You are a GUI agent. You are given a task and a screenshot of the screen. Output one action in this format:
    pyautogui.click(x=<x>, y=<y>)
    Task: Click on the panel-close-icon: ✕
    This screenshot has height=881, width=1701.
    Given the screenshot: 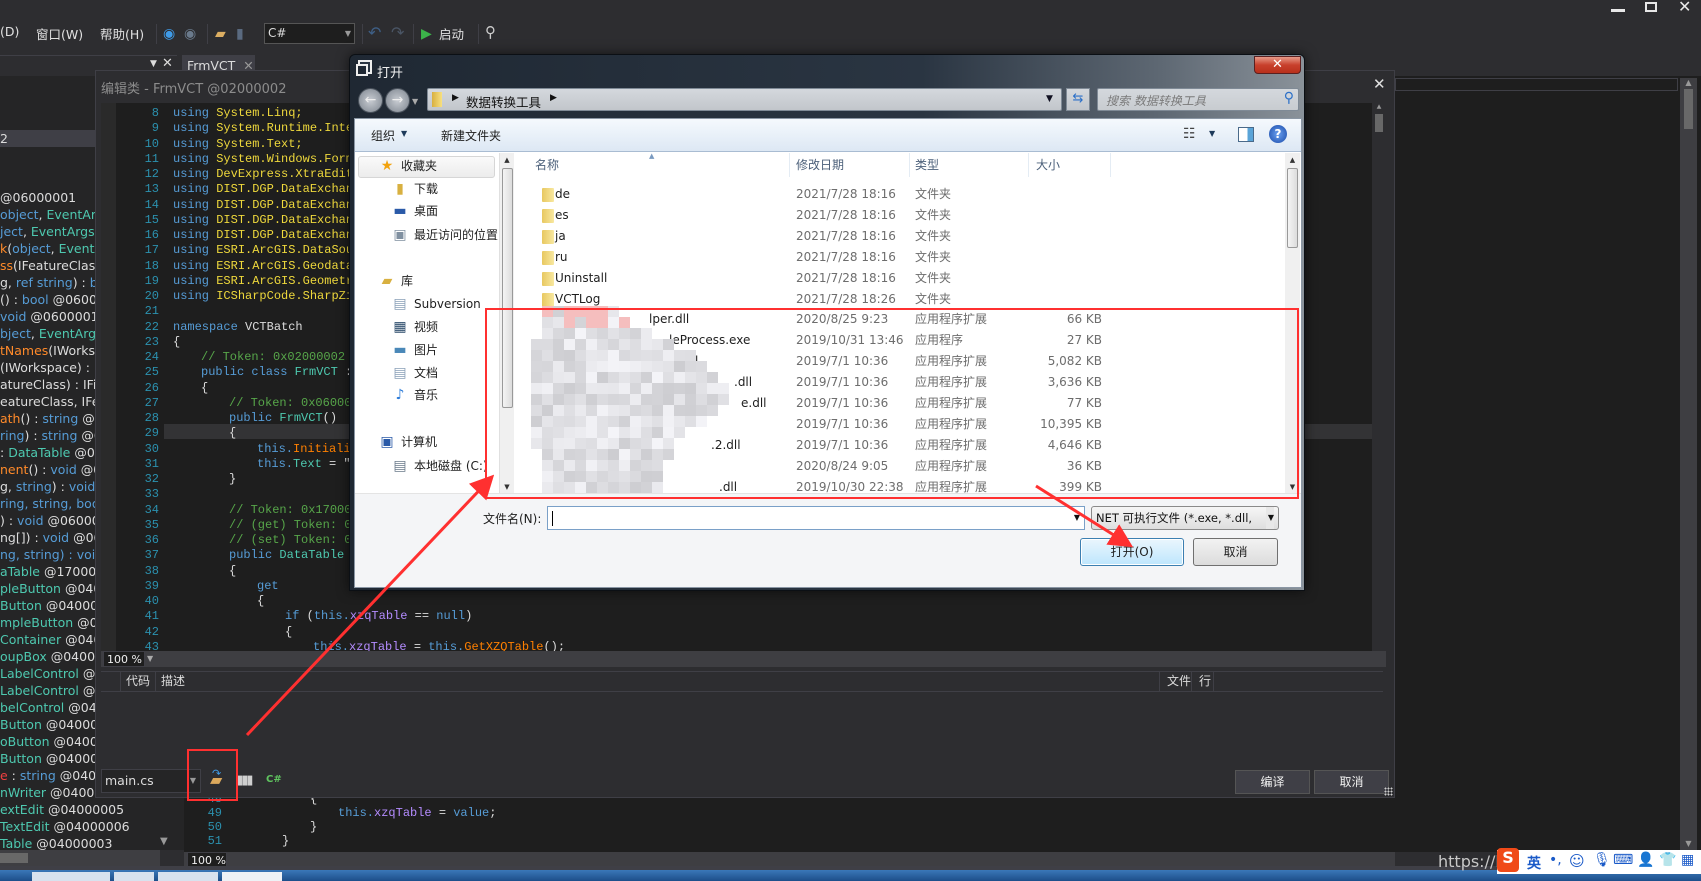 What is the action you would take?
    pyautogui.click(x=167, y=63)
    